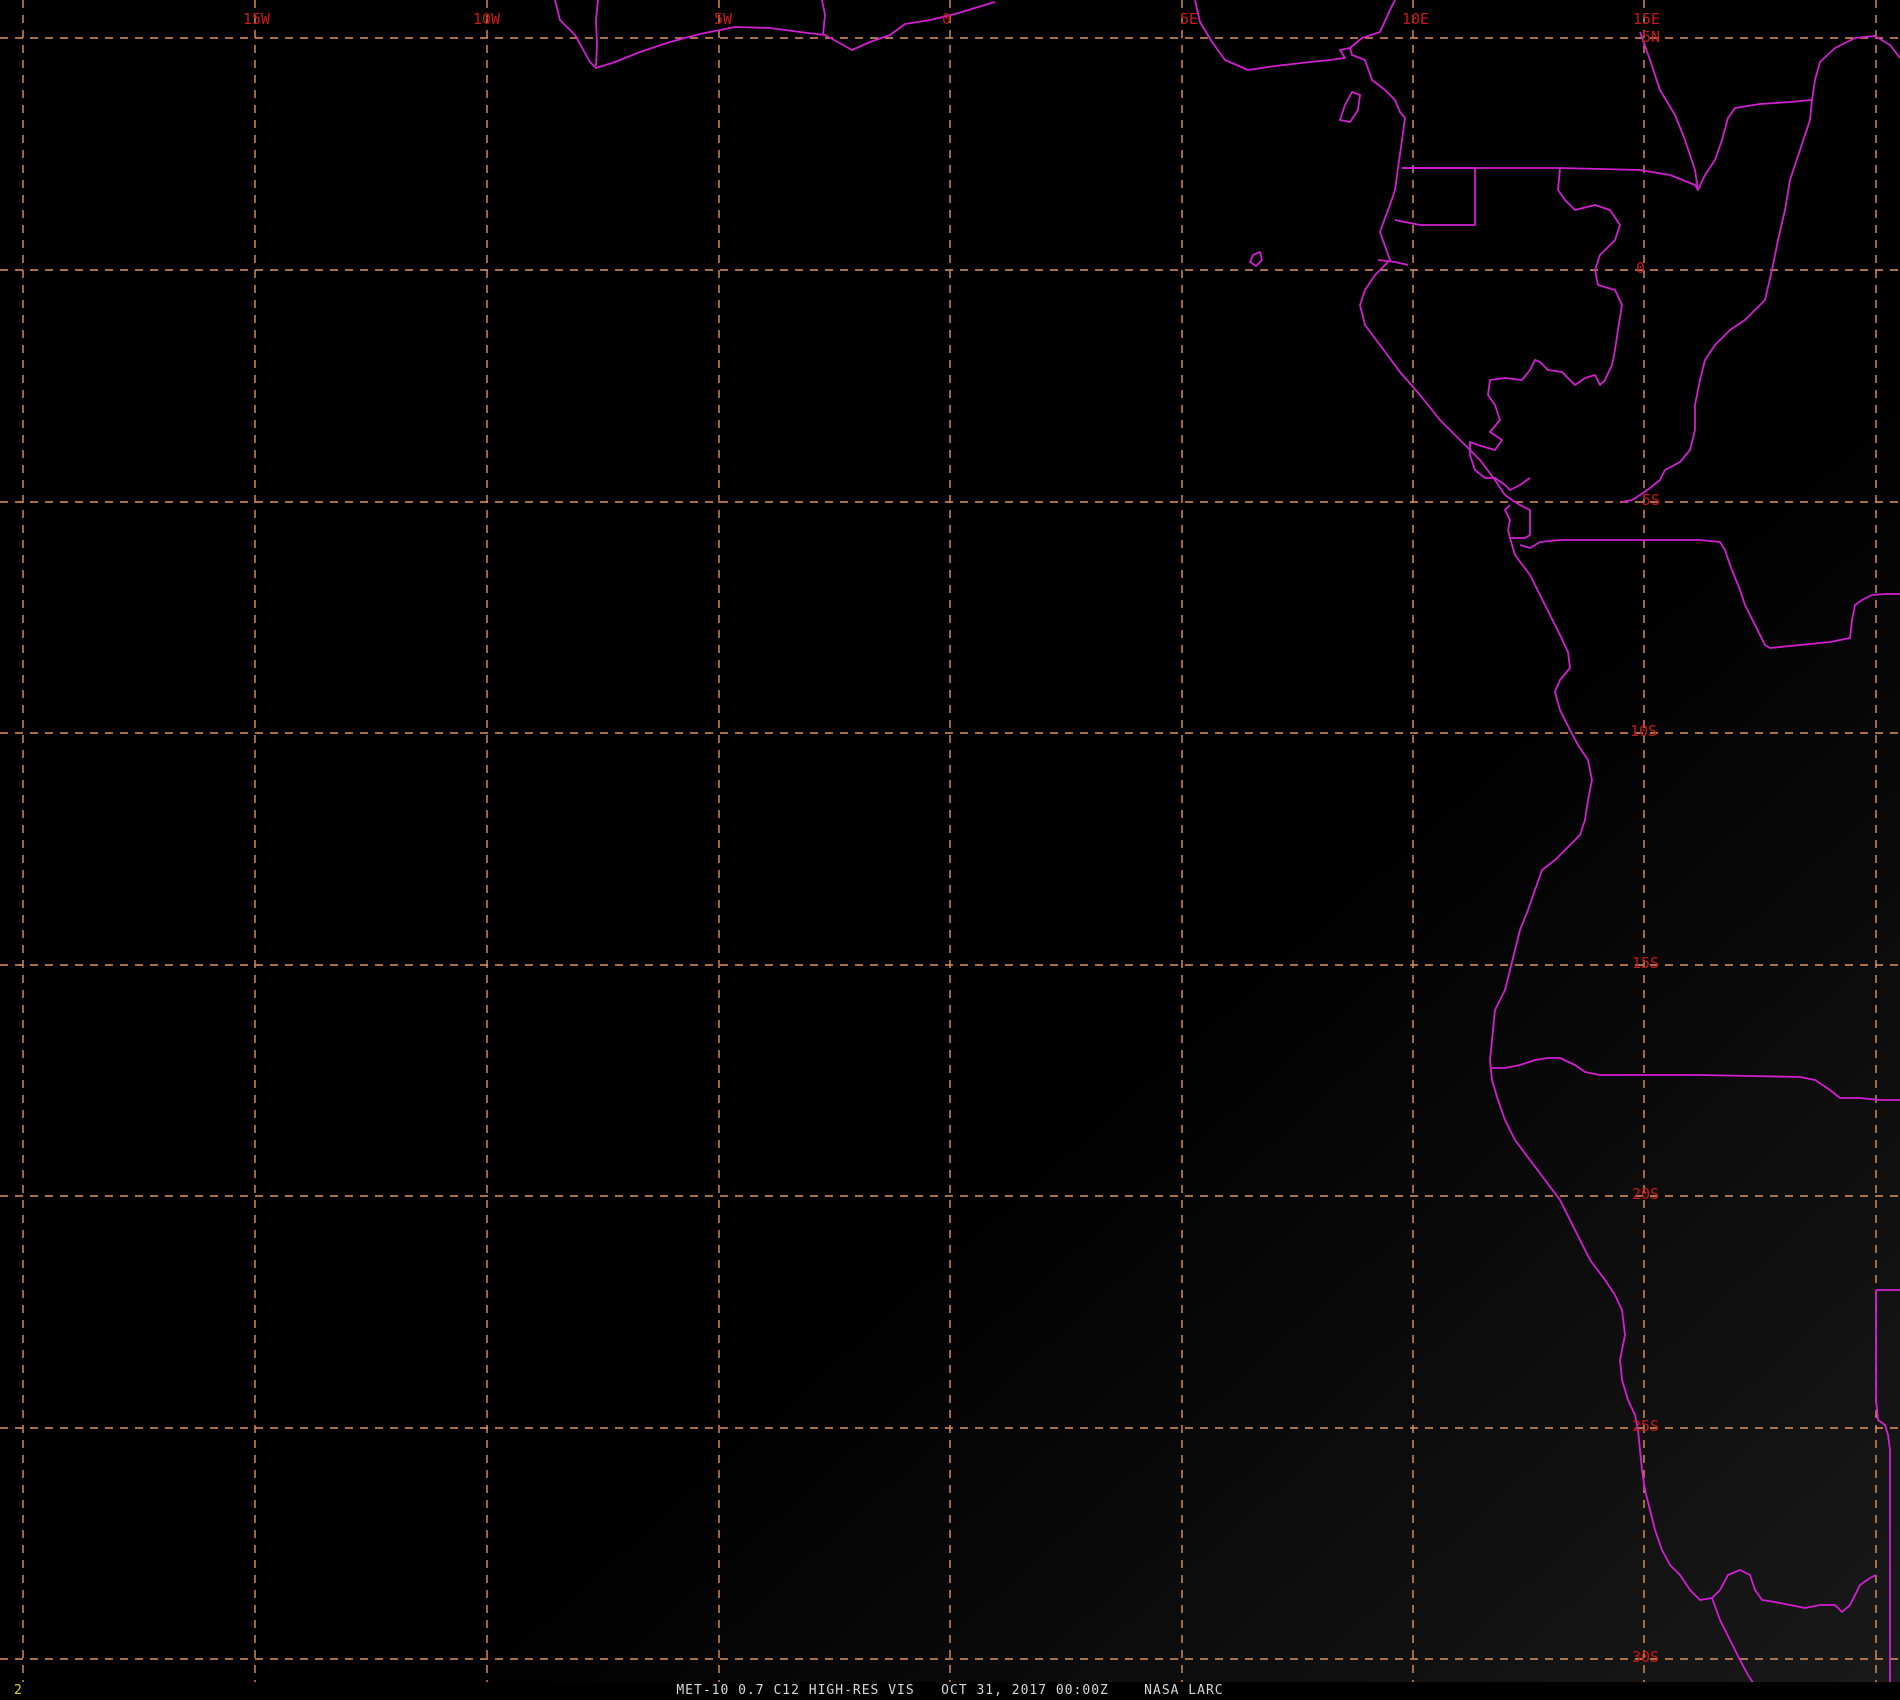 Image resolution: width=1900 pixels, height=1700 pixels. What do you see at coordinates (1643, 731) in the screenshot?
I see `lat-label-10s: 10S` at bounding box center [1643, 731].